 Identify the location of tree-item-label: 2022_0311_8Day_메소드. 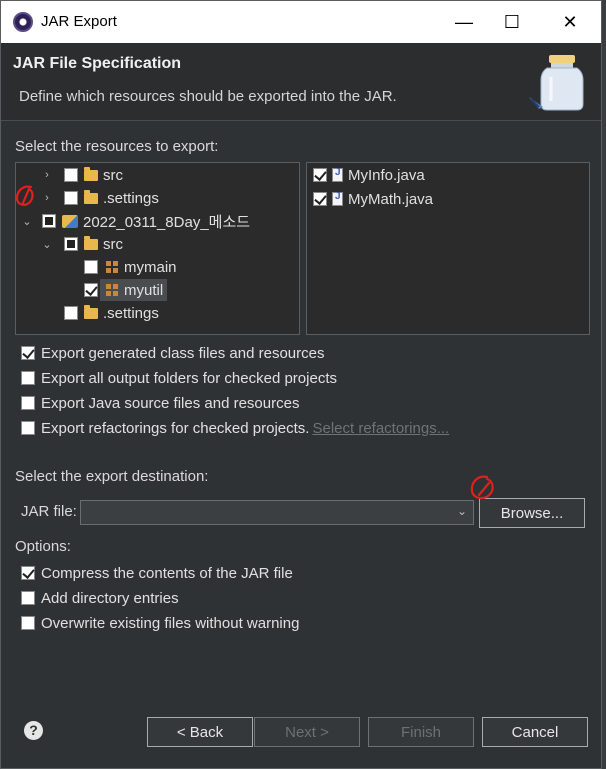
(167, 222).